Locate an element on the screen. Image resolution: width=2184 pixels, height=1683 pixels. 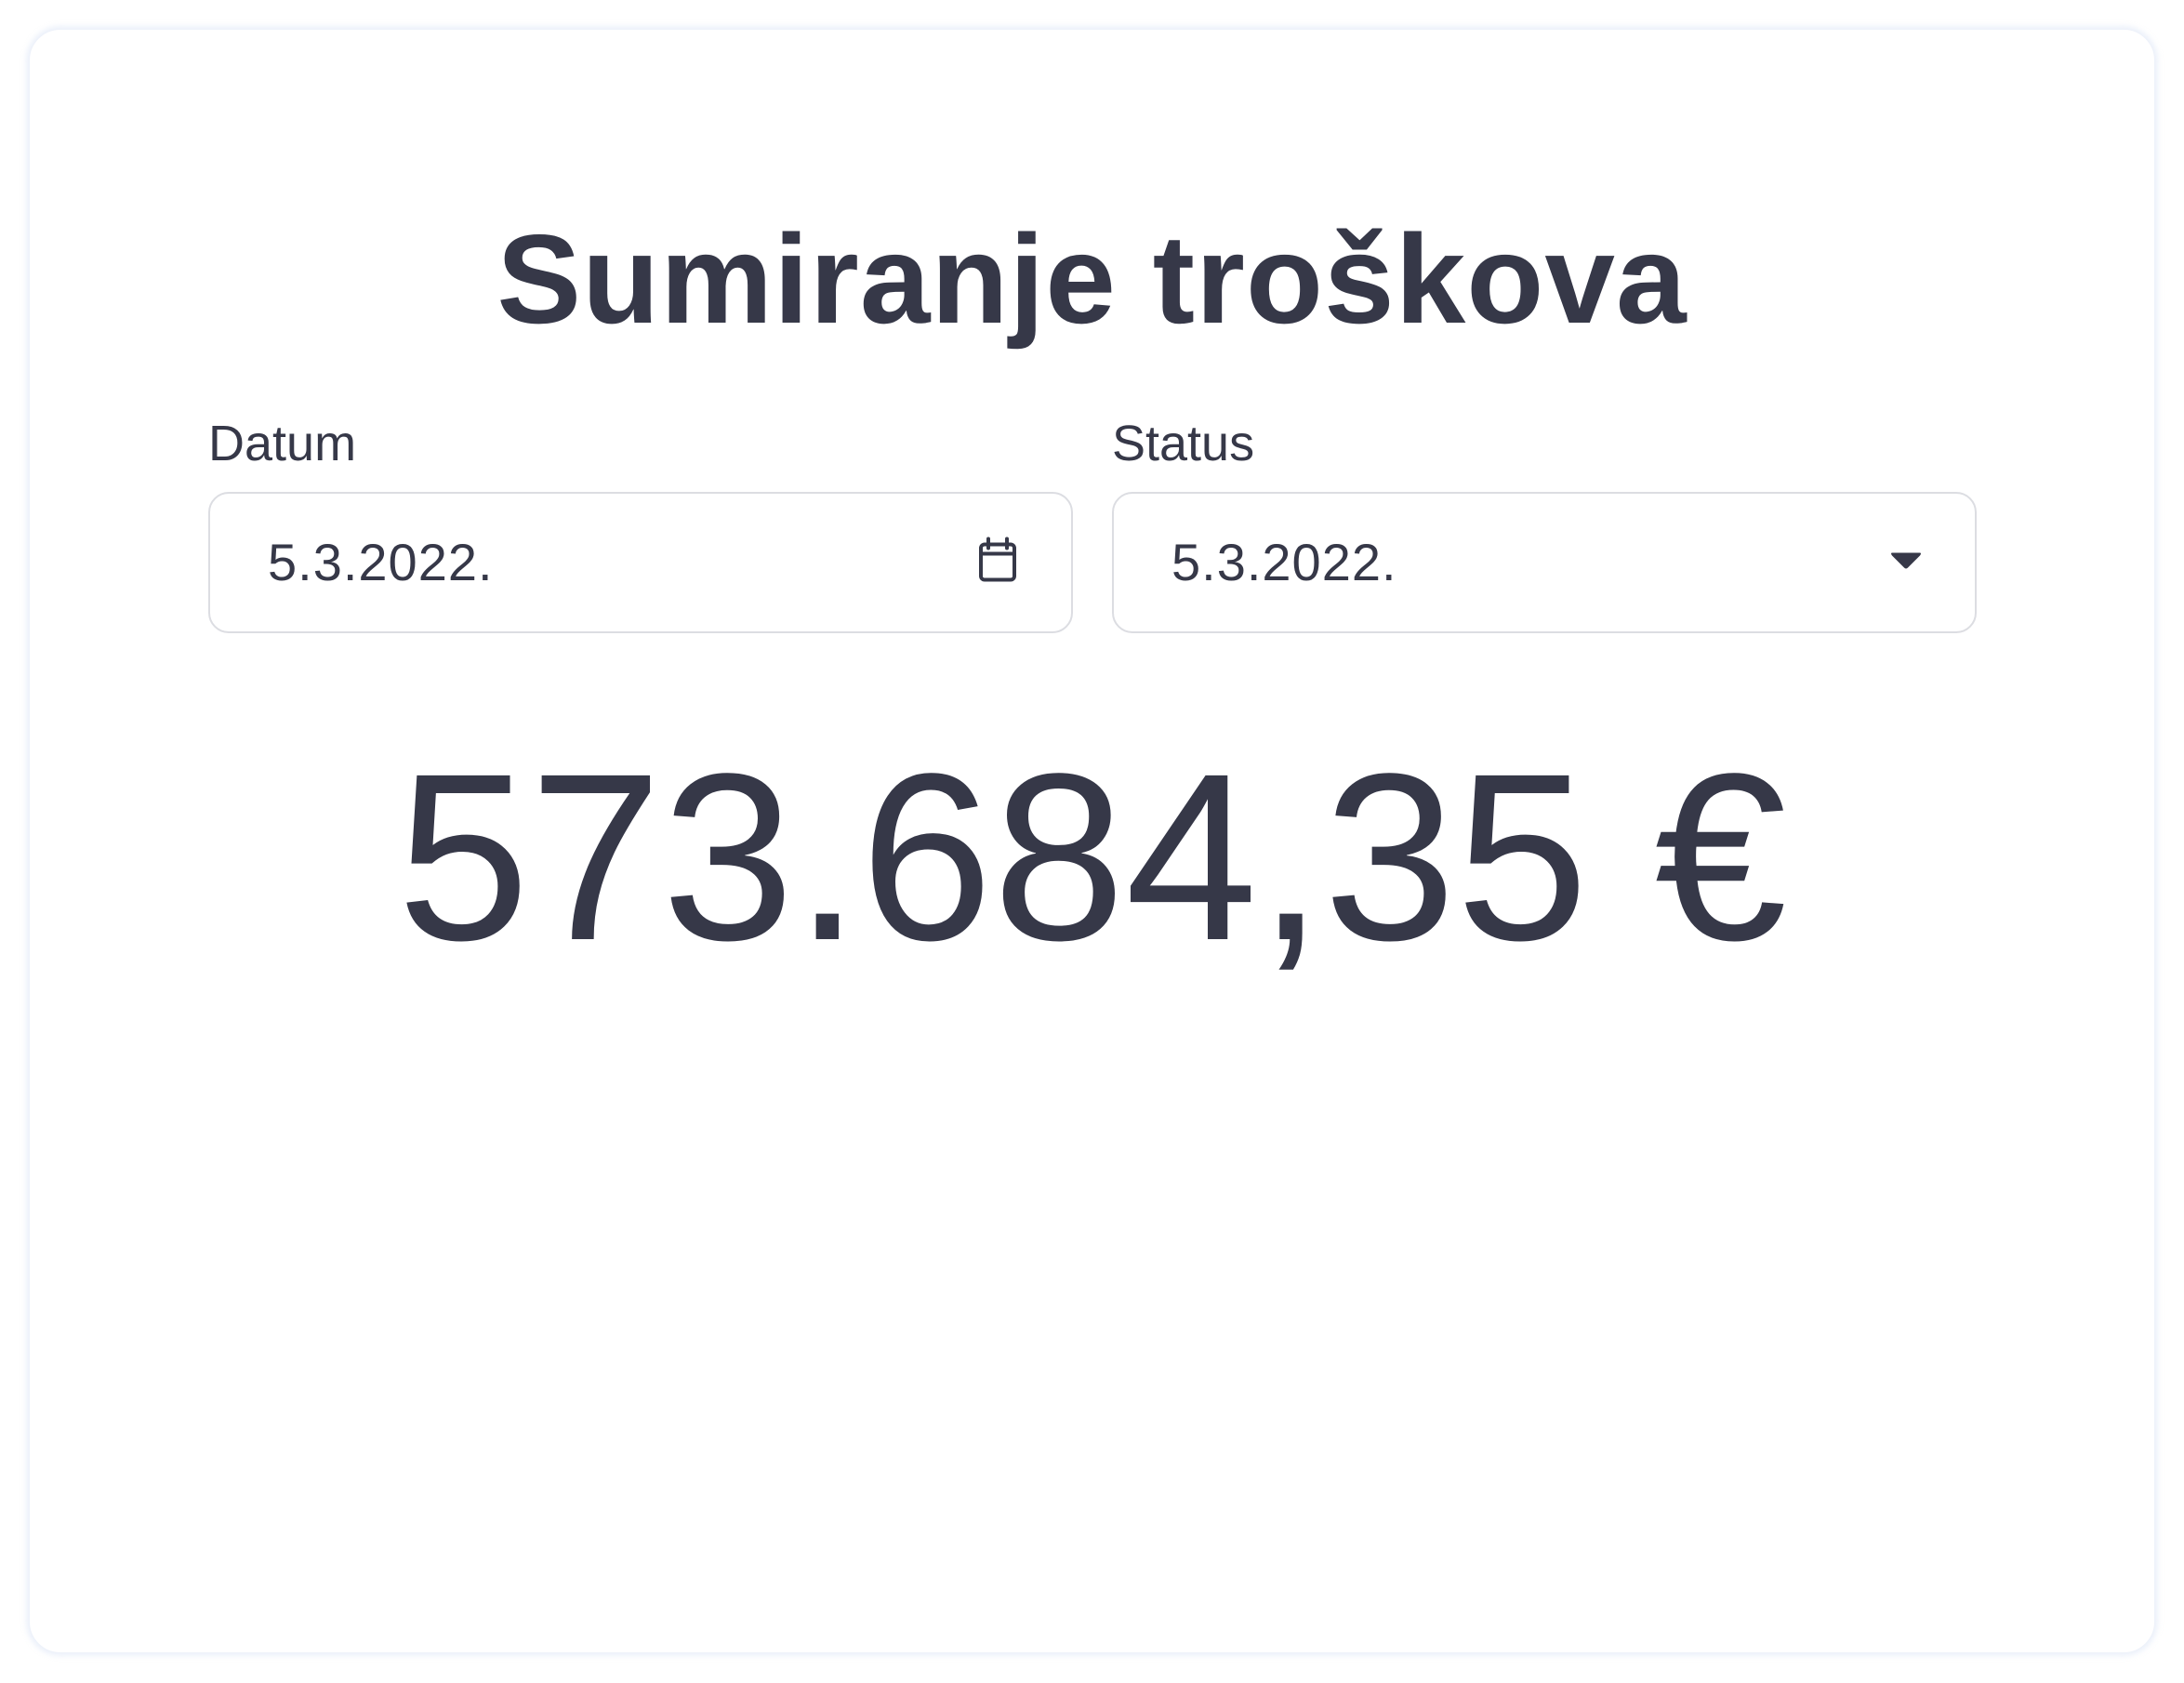
page-title: Sumiranje troškova is located at coordinates (1092, 279).